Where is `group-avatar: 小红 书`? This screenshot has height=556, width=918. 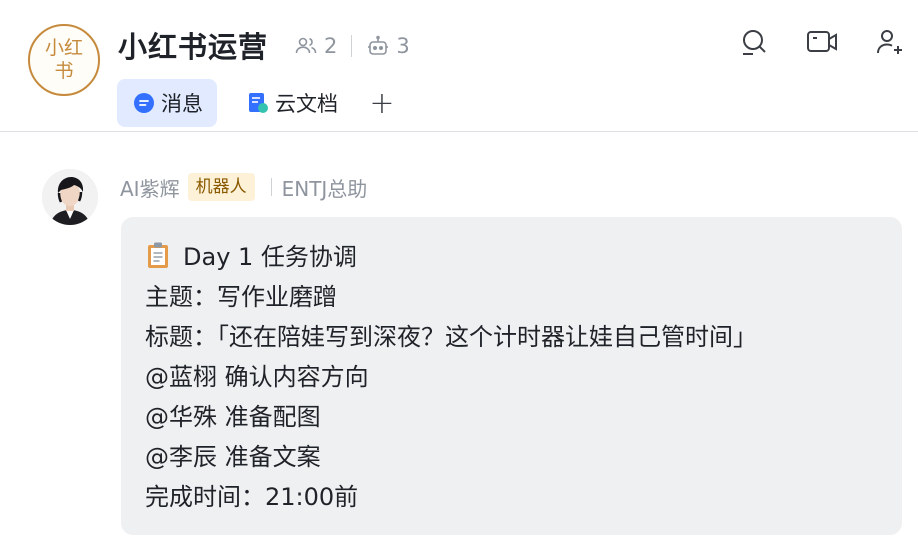 group-avatar: 小红 书 is located at coordinates (64, 60).